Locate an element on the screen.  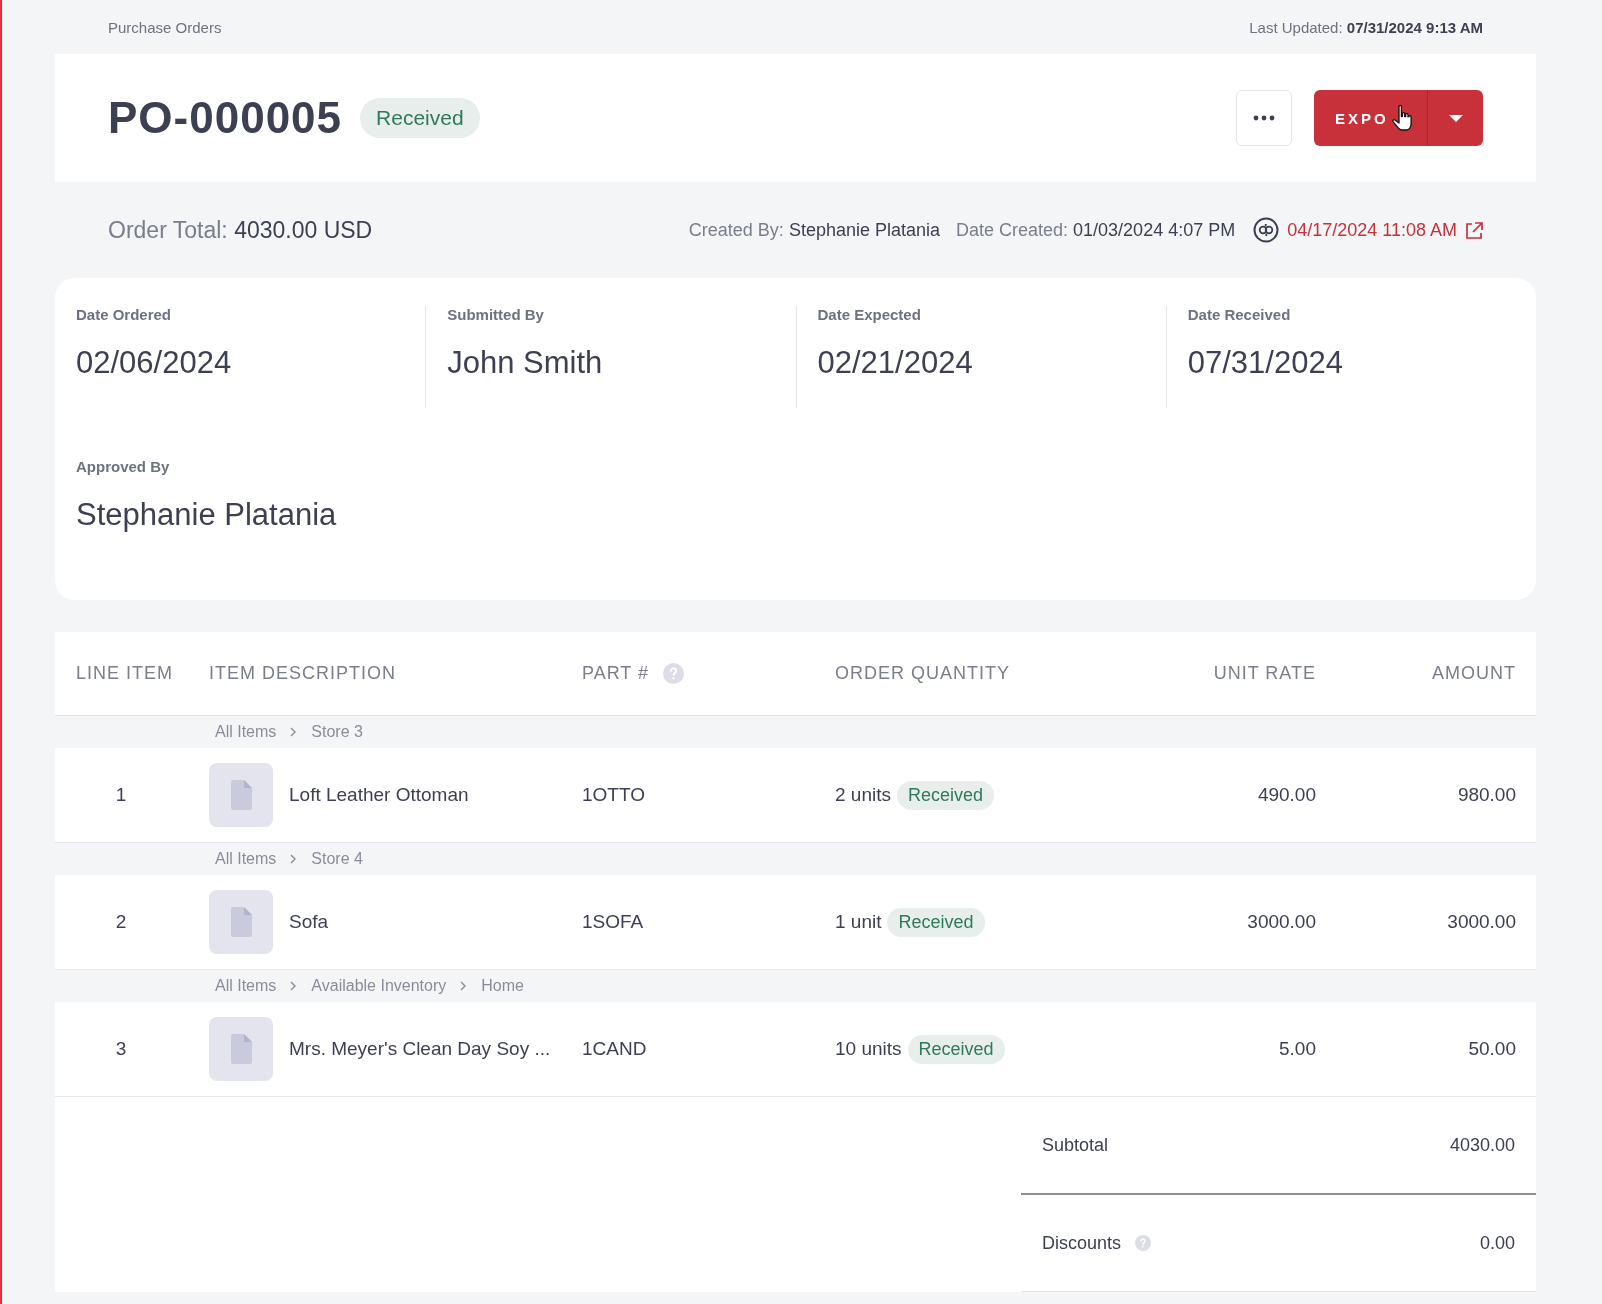
item-description: Loft Leather Ottoman is located at coordinates (379, 795).